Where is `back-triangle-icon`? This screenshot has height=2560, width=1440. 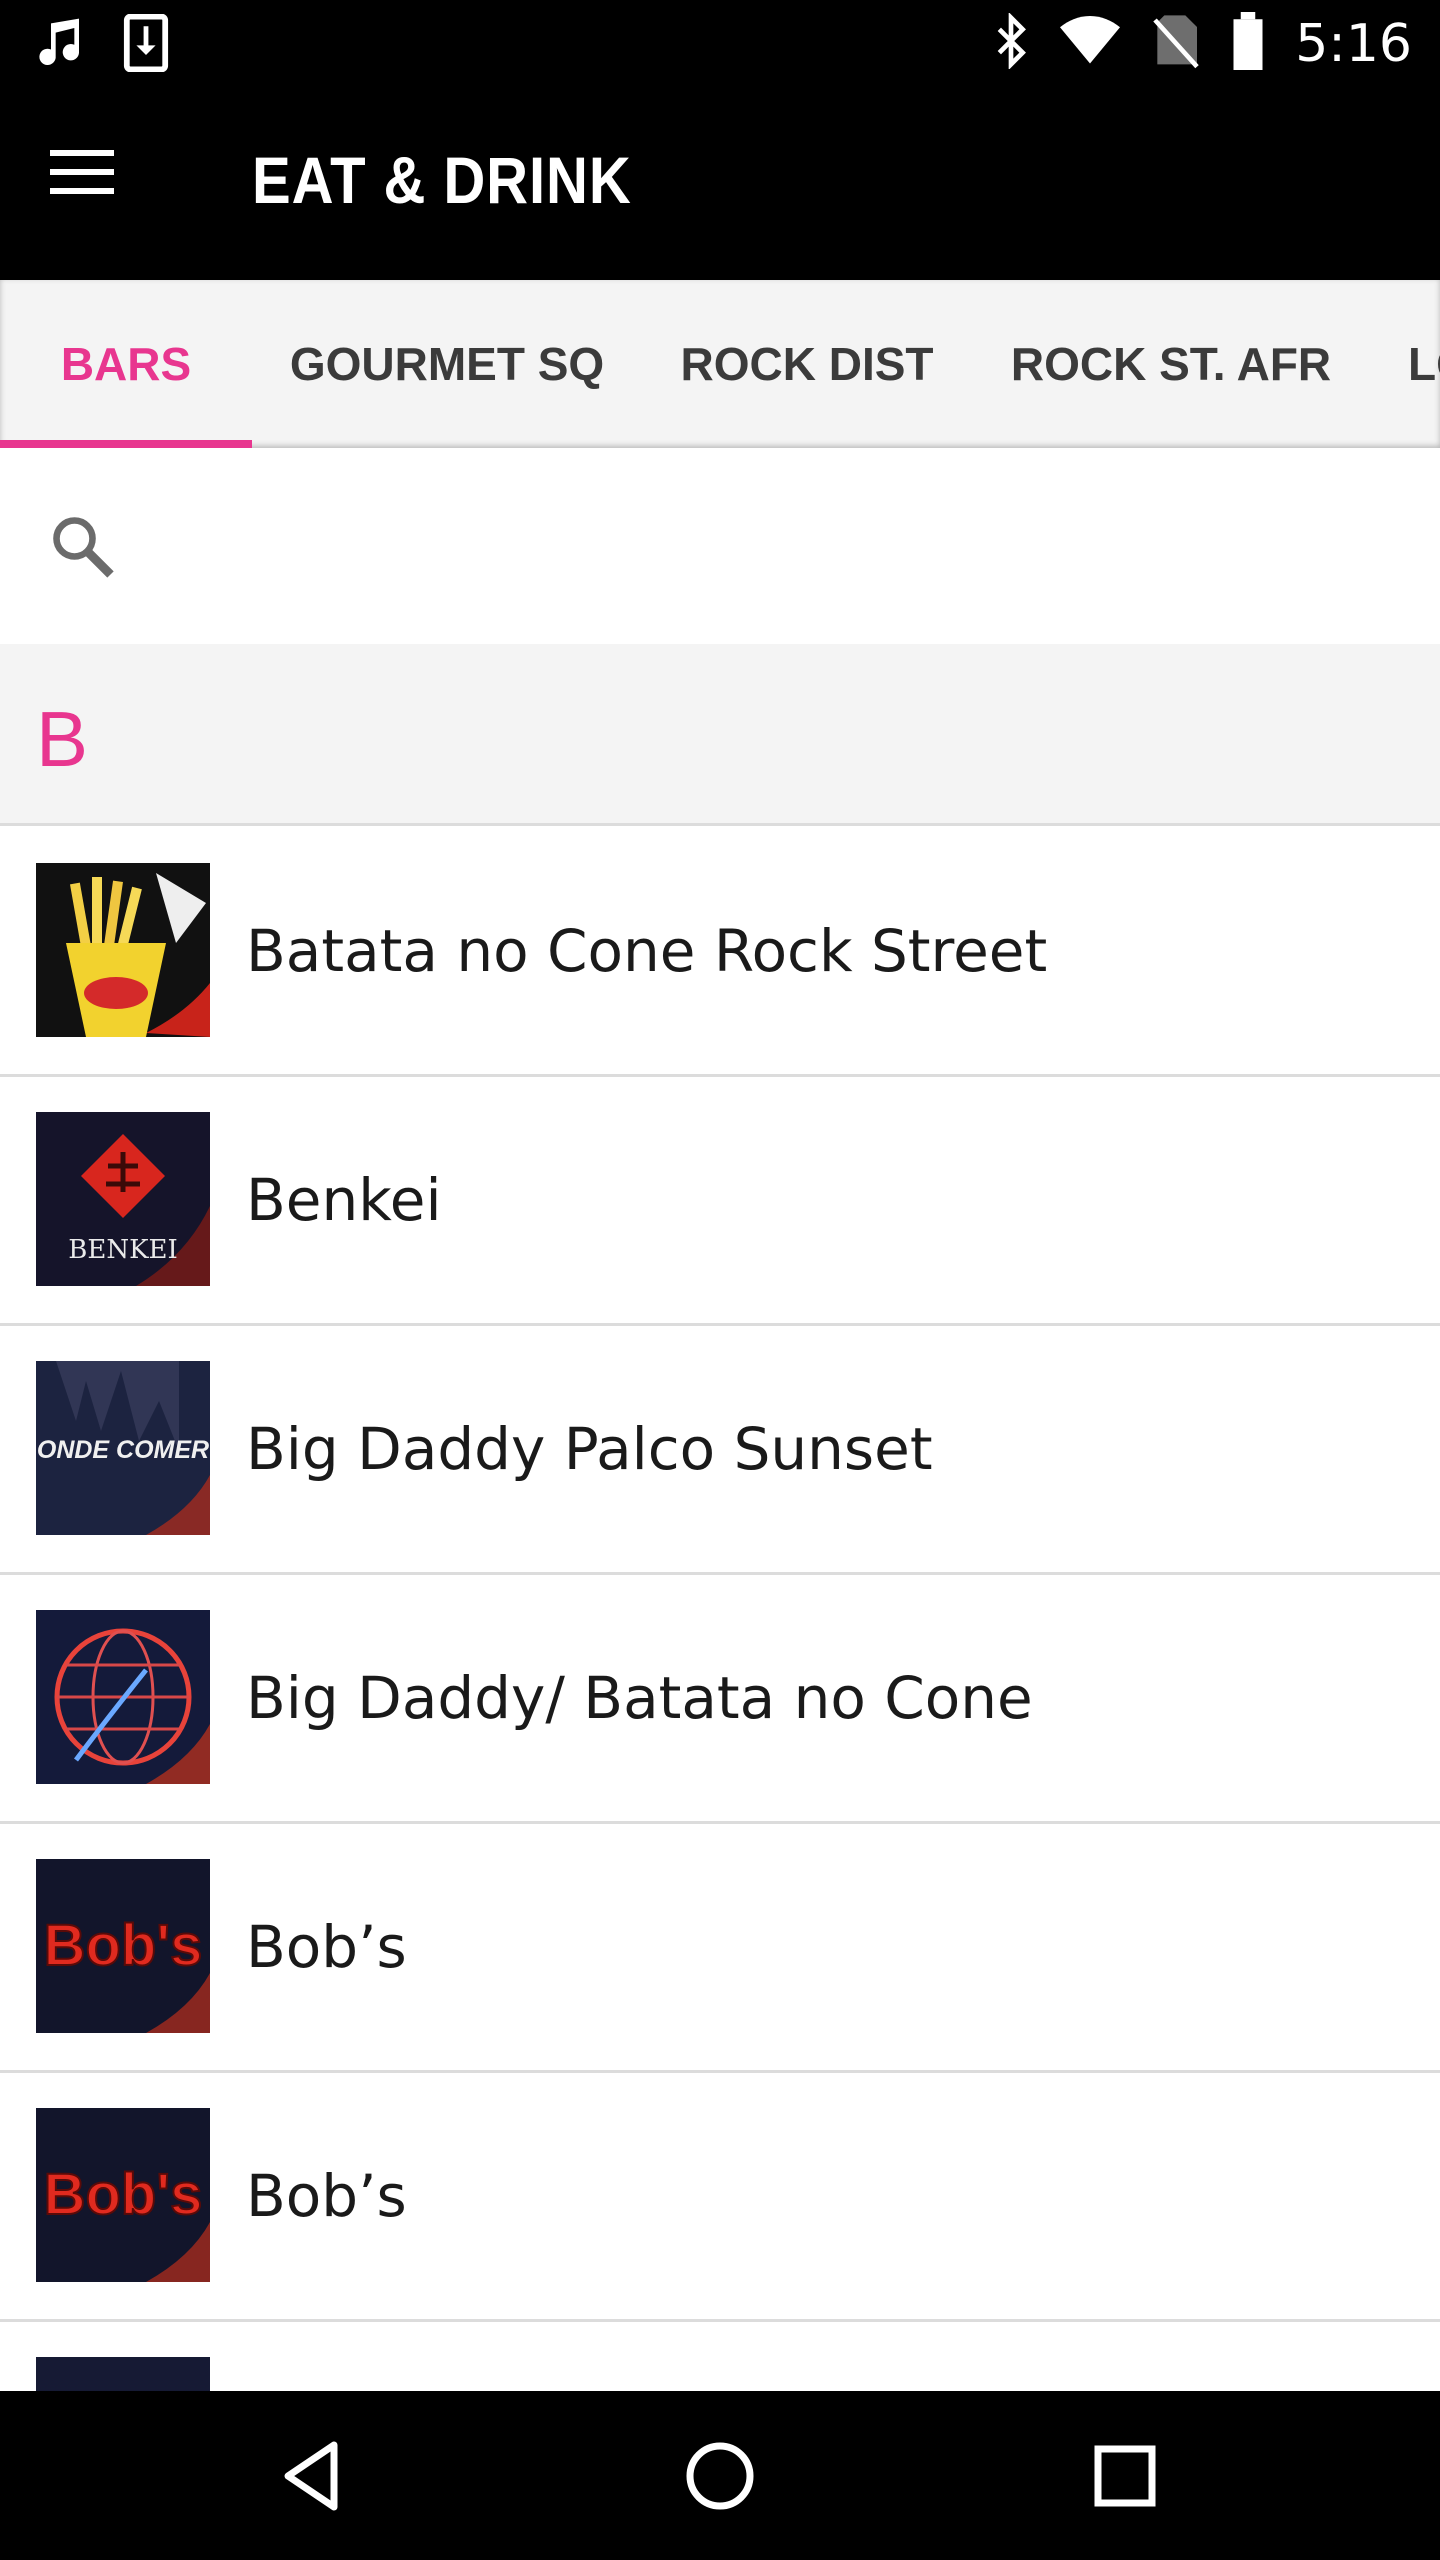 back-triangle-icon is located at coordinates (315, 2476).